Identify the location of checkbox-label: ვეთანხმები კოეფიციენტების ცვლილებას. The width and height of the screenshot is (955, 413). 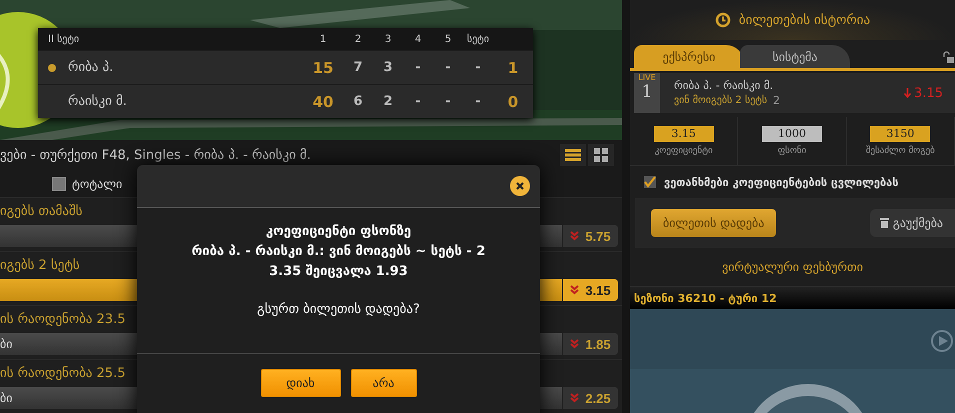
(781, 182).